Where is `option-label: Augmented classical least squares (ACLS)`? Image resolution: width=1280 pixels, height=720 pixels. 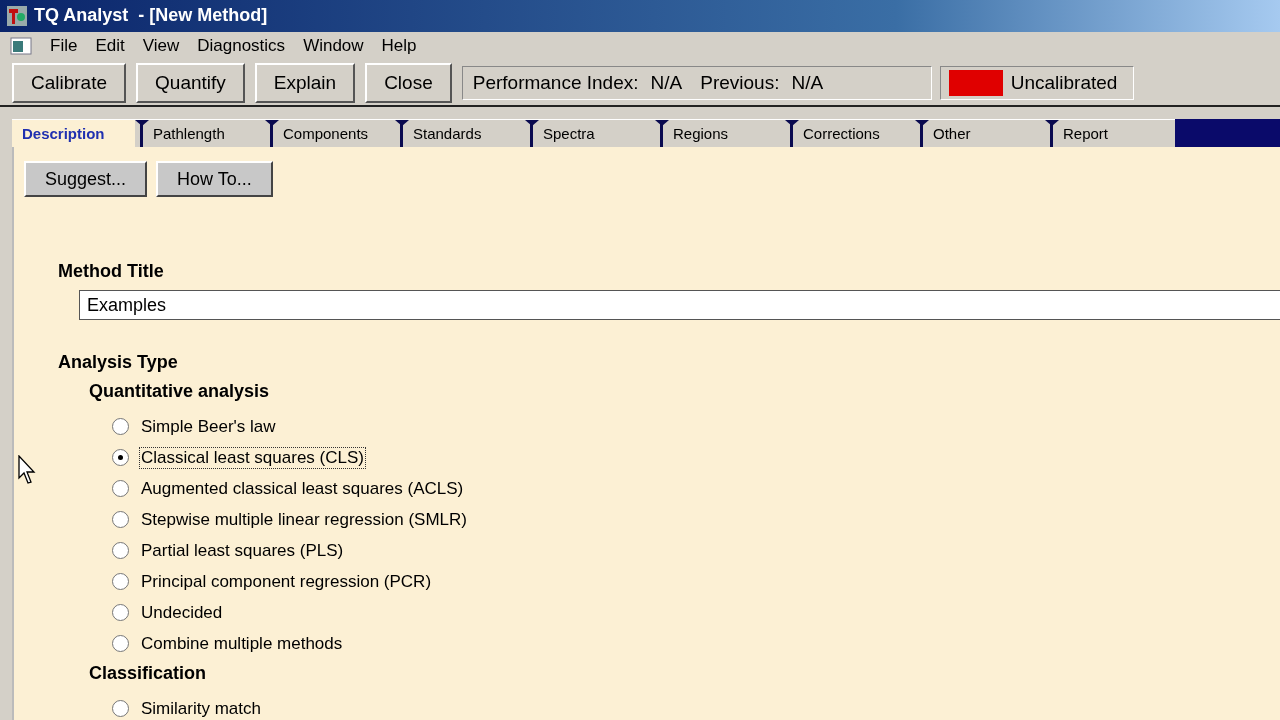
option-label: Augmented classical least squares (ACLS) is located at coordinates (302, 488).